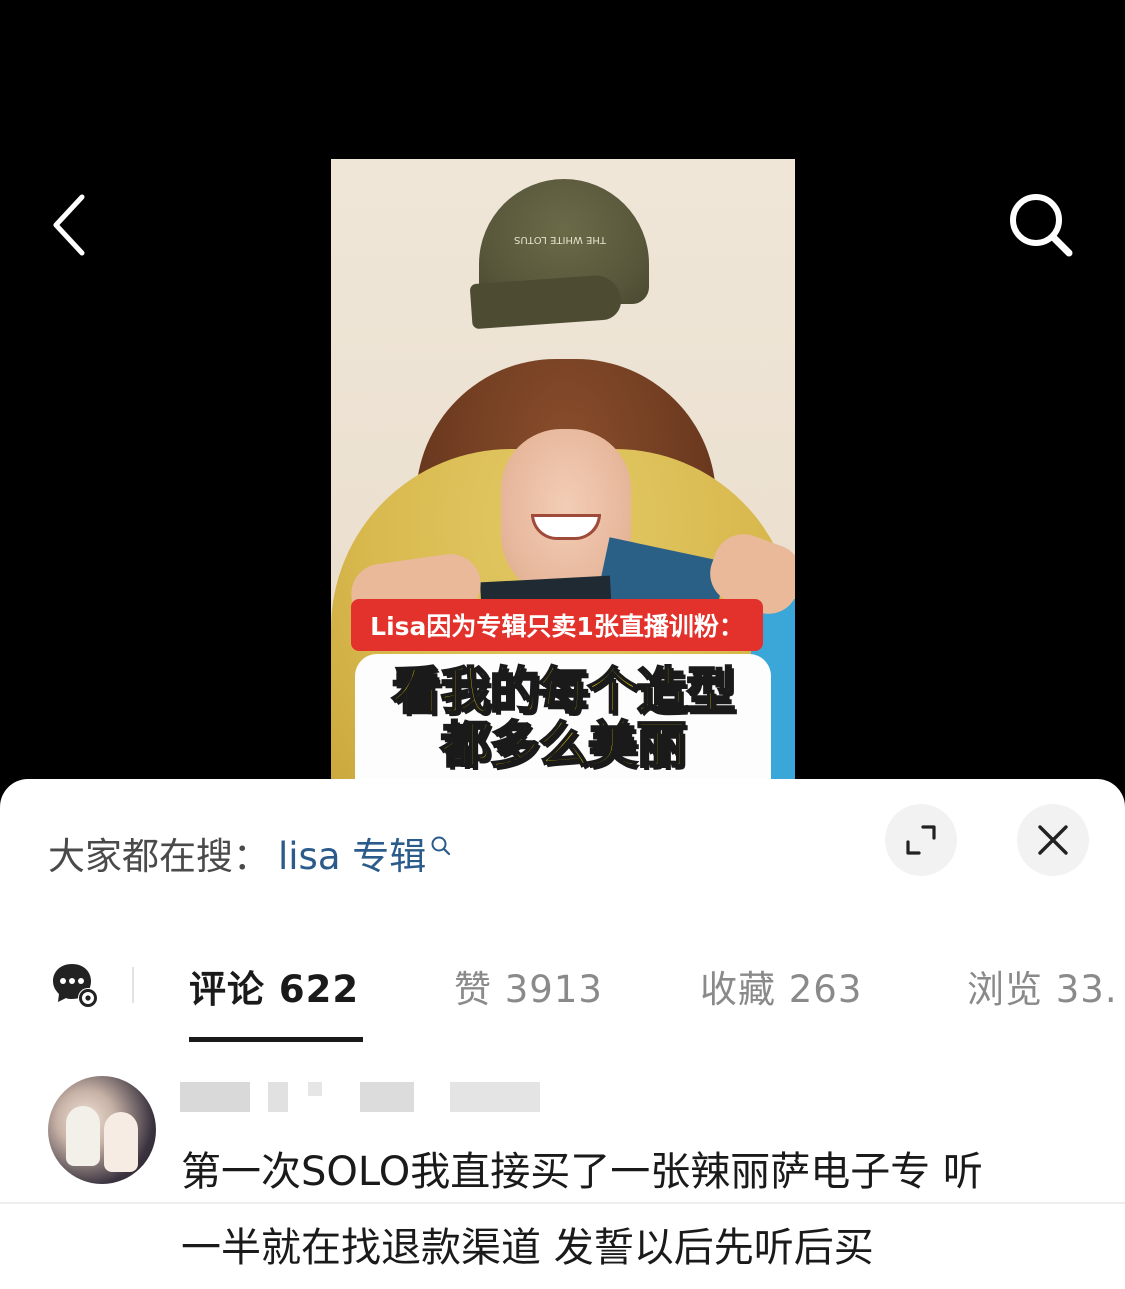  What do you see at coordinates (69, 225) in the screenshot?
I see `chevron-left-icon` at bounding box center [69, 225].